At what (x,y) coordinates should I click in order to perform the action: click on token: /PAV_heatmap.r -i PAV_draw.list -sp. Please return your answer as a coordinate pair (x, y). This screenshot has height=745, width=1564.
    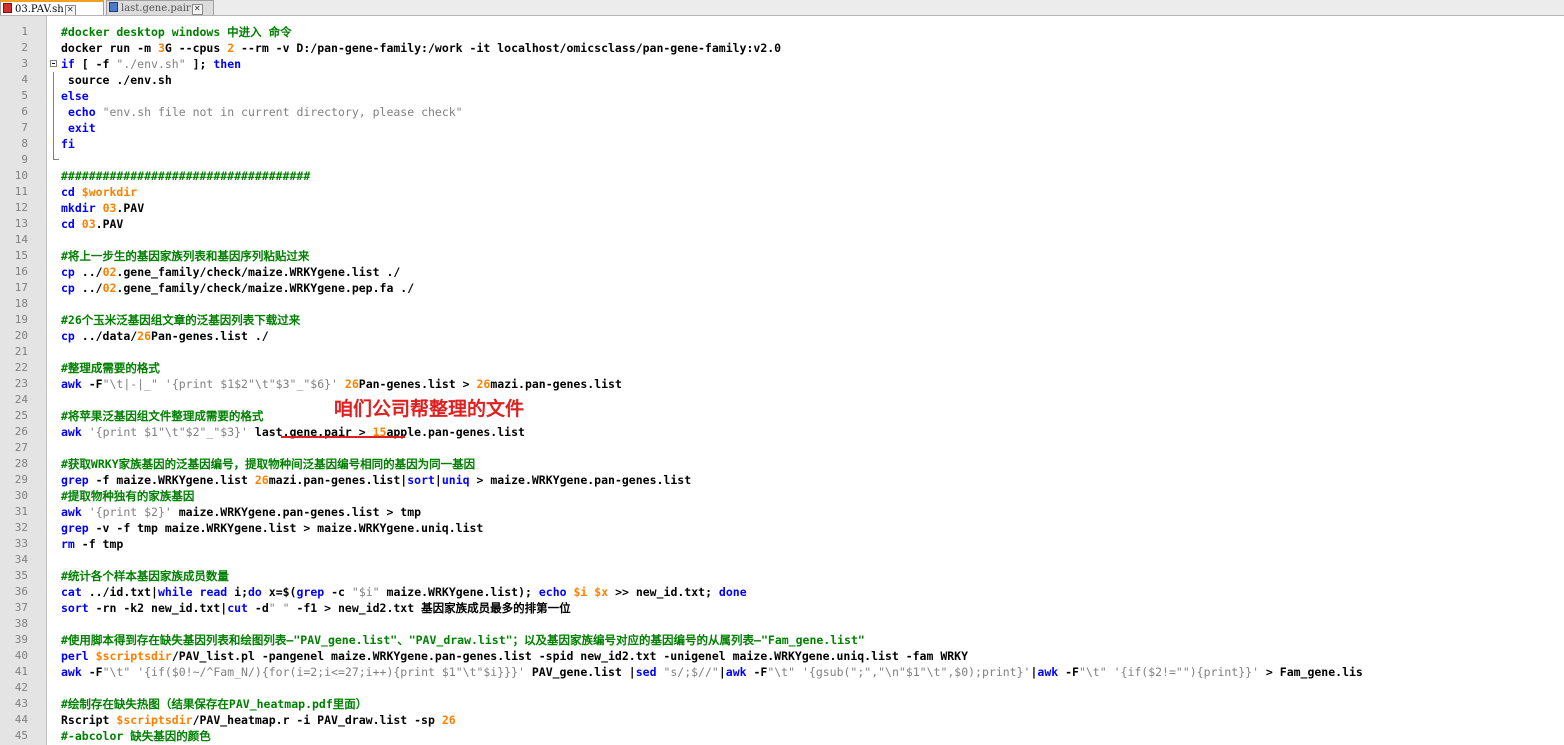
    Looking at the image, I should click on (317, 720).